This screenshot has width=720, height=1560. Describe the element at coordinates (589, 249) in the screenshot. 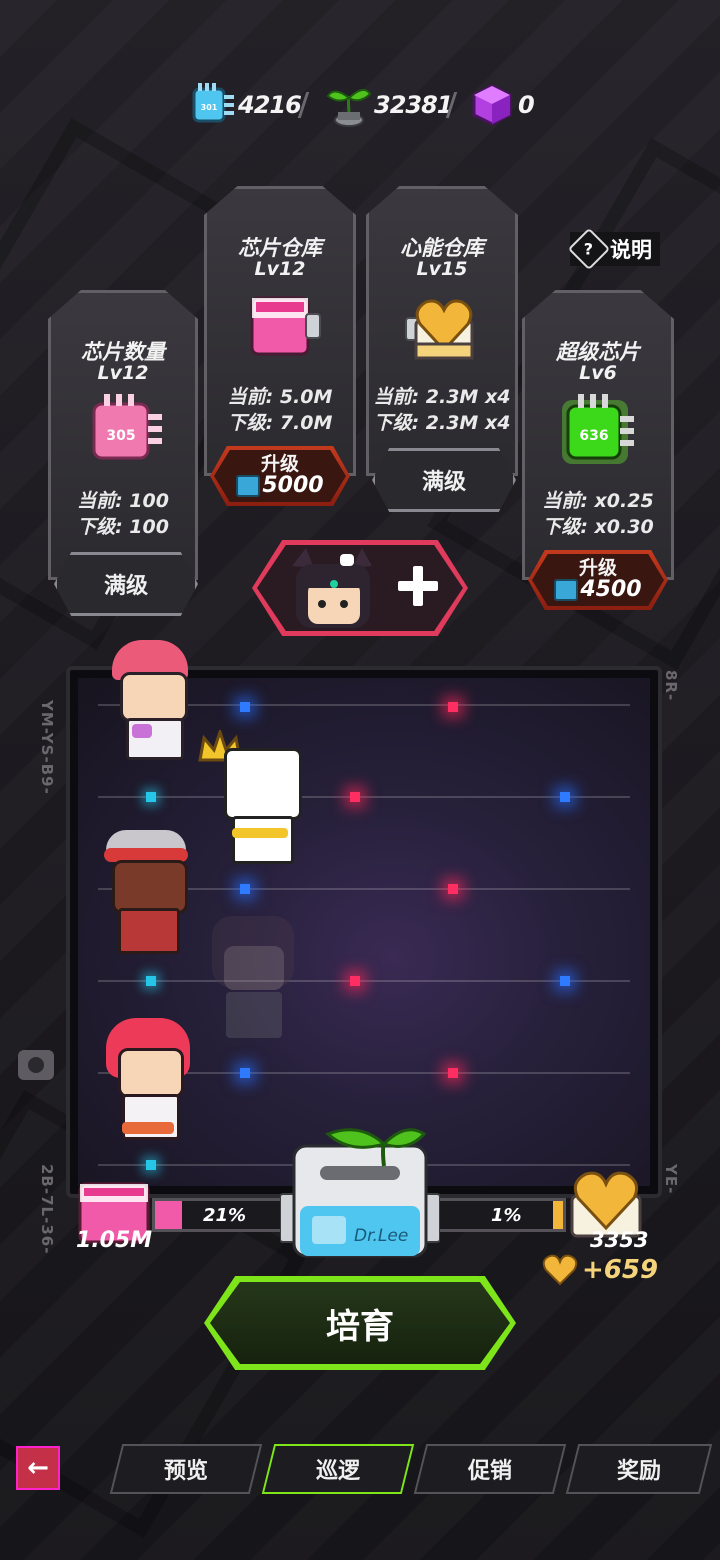

I see `question-icon: ?` at that location.